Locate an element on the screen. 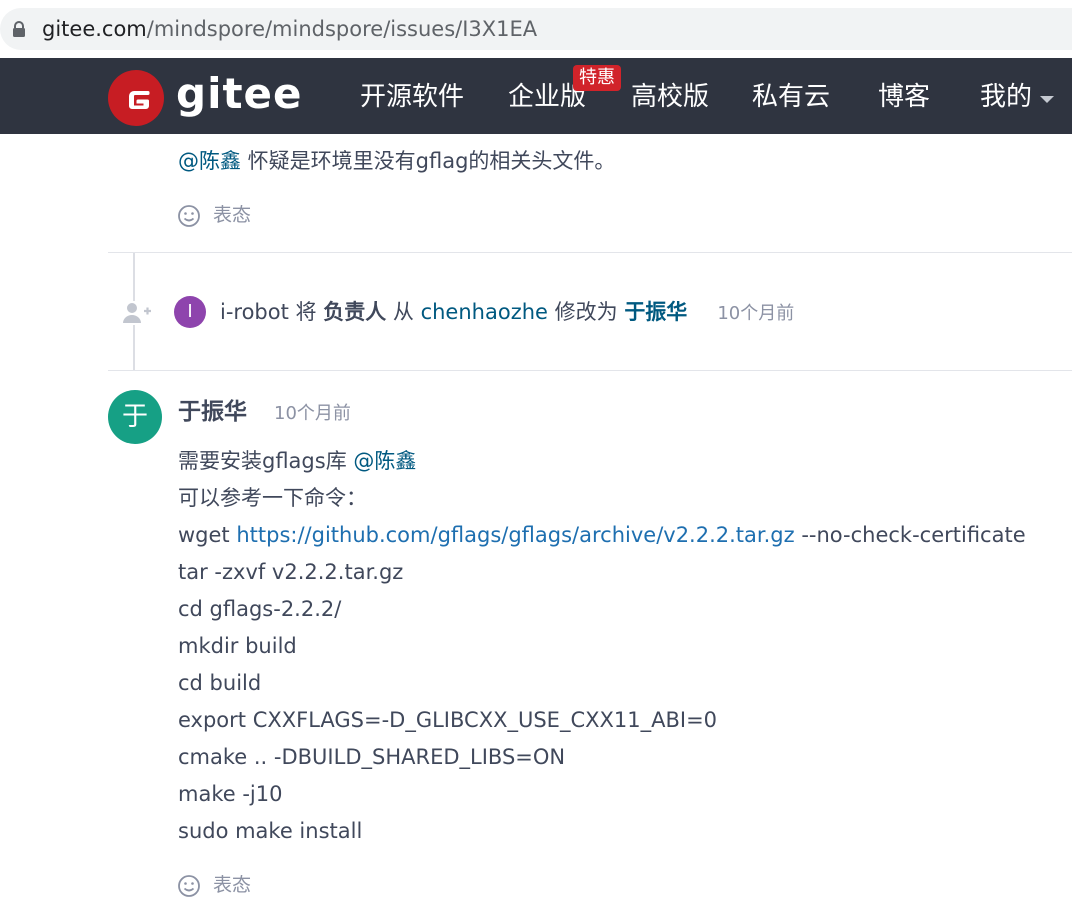 The image size is (1072, 900). gitee-logo-text: gitee is located at coordinates (239, 94).